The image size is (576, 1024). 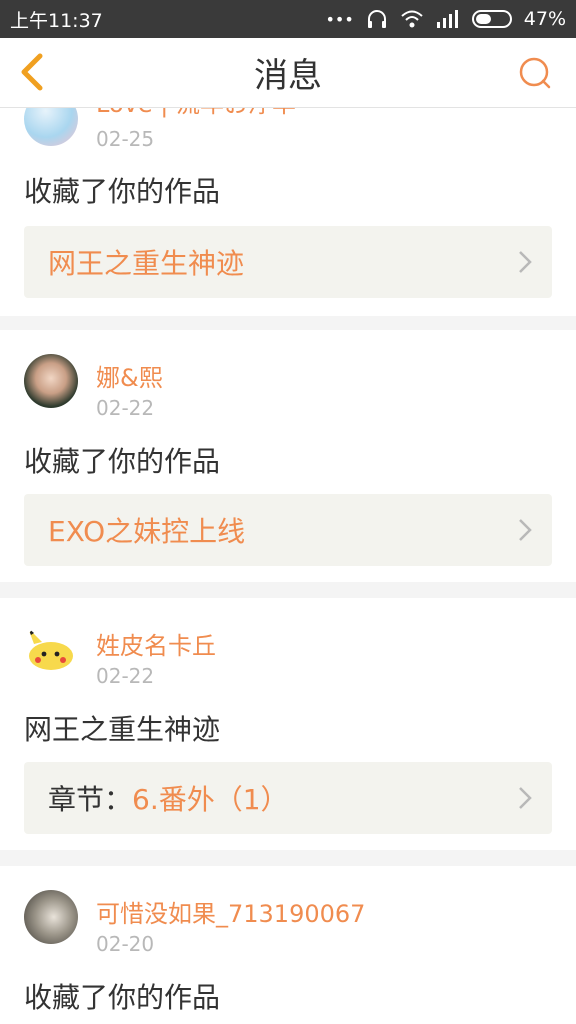 What do you see at coordinates (122, 729) in the screenshot?
I see `message-action: 网王之重生神迹` at bounding box center [122, 729].